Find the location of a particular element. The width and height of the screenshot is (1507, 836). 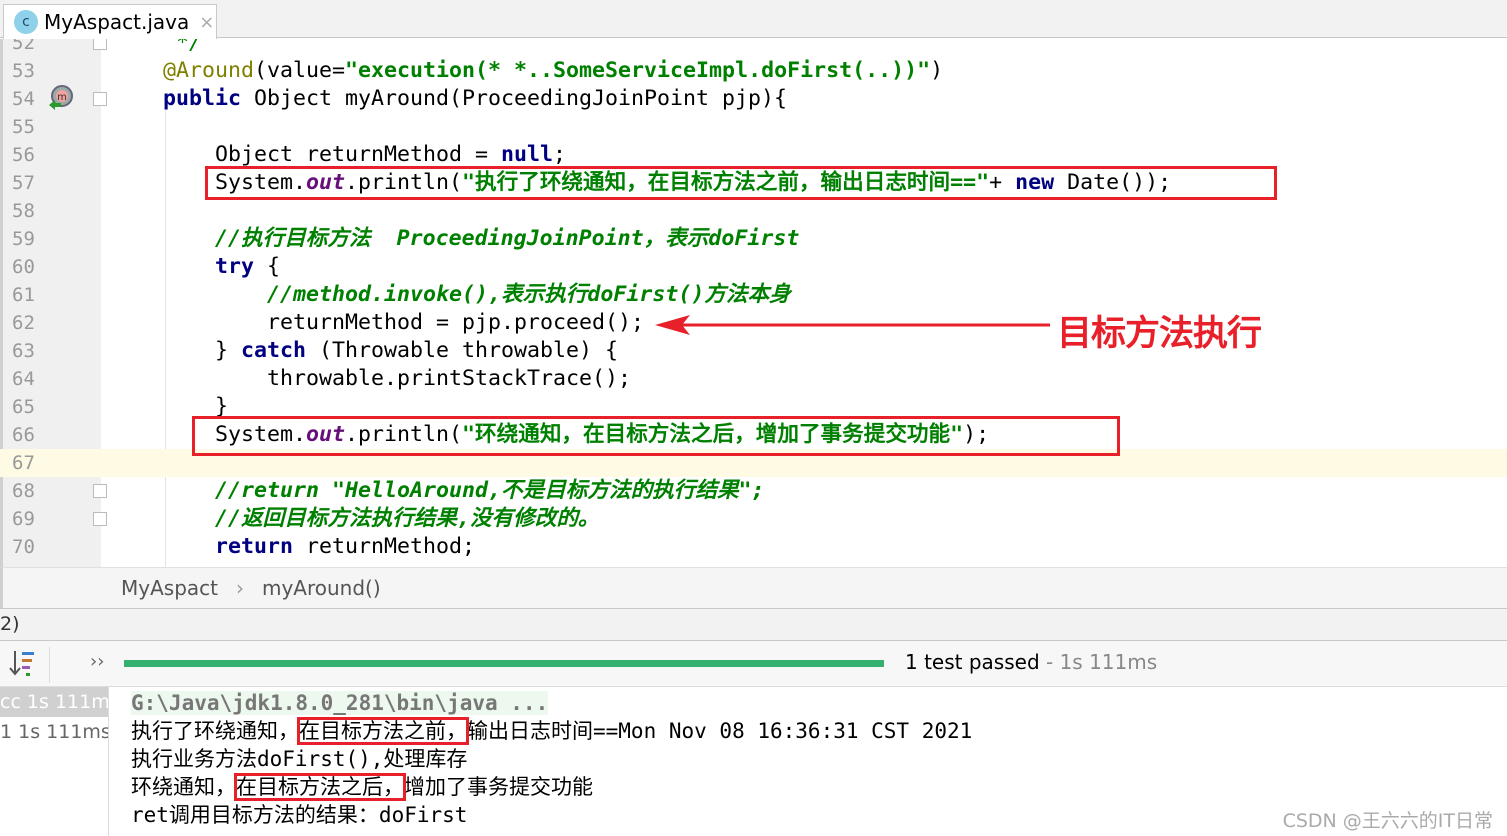

status-time: - 1s 111ms is located at coordinates (1098, 662).